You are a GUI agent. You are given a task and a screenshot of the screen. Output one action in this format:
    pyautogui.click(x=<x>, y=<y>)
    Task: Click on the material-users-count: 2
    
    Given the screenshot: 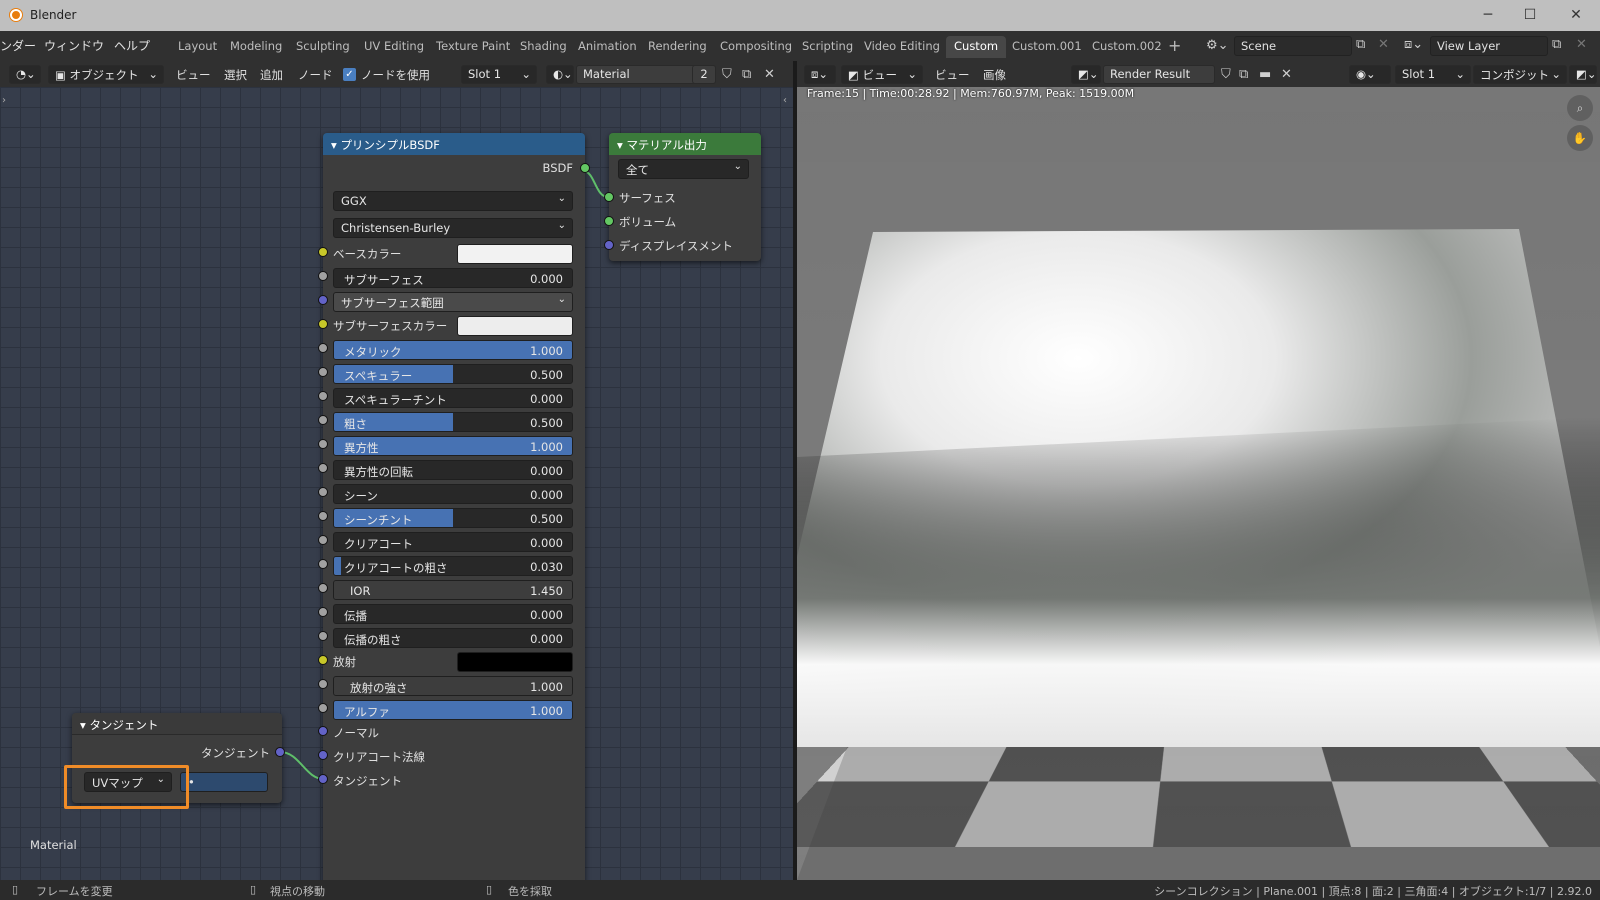 What is the action you would take?
    pyautogui.click(x=704, y=74)
    